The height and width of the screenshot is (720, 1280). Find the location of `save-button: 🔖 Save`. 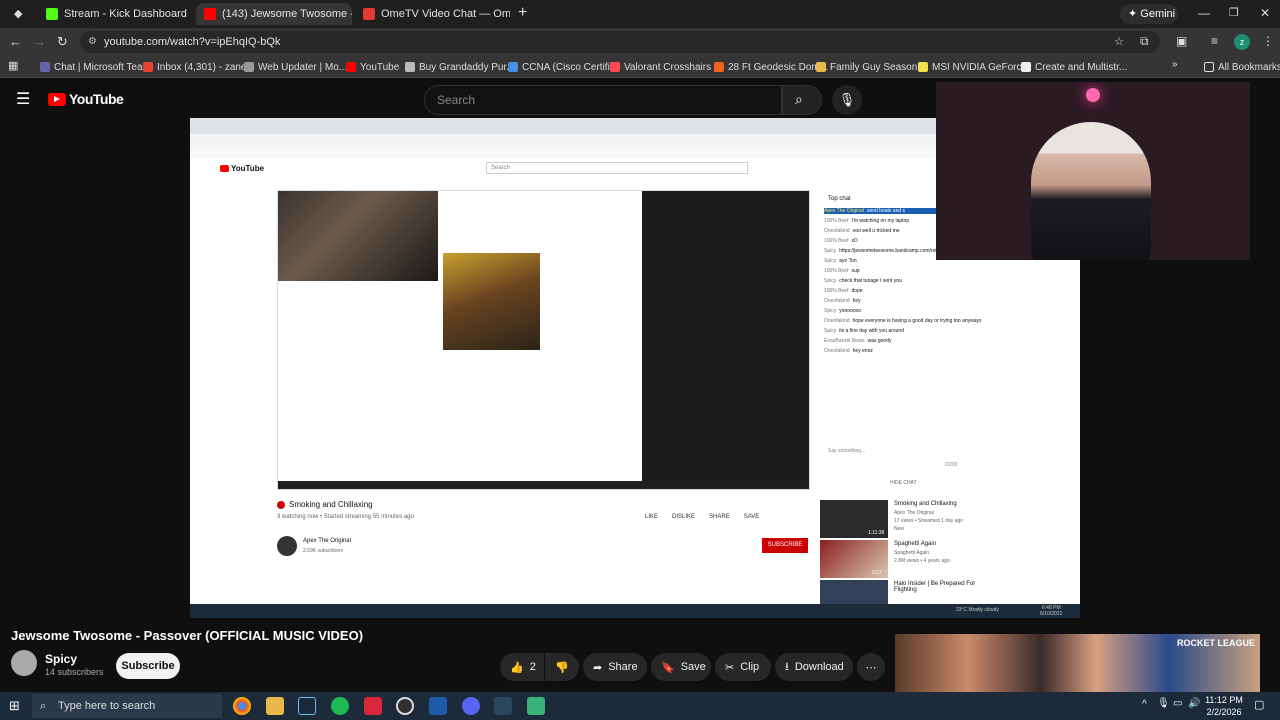

save-button: 🔖 Save is located at coordinates (681, 667).